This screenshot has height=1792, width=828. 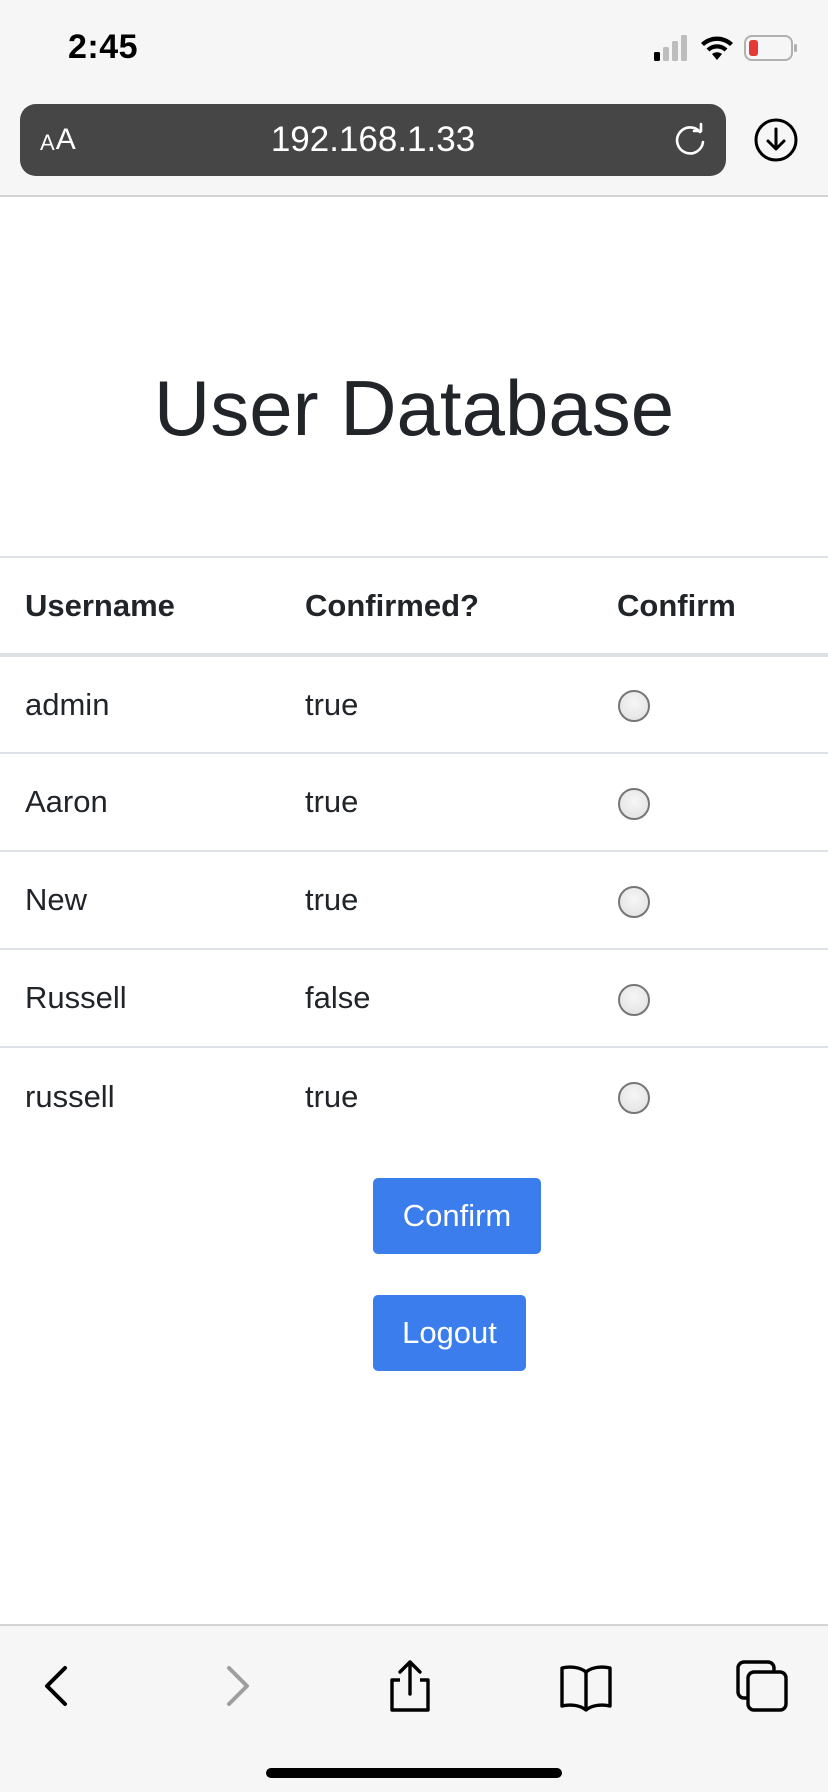 I want to click on status-icons, so click(x=726, y=50).